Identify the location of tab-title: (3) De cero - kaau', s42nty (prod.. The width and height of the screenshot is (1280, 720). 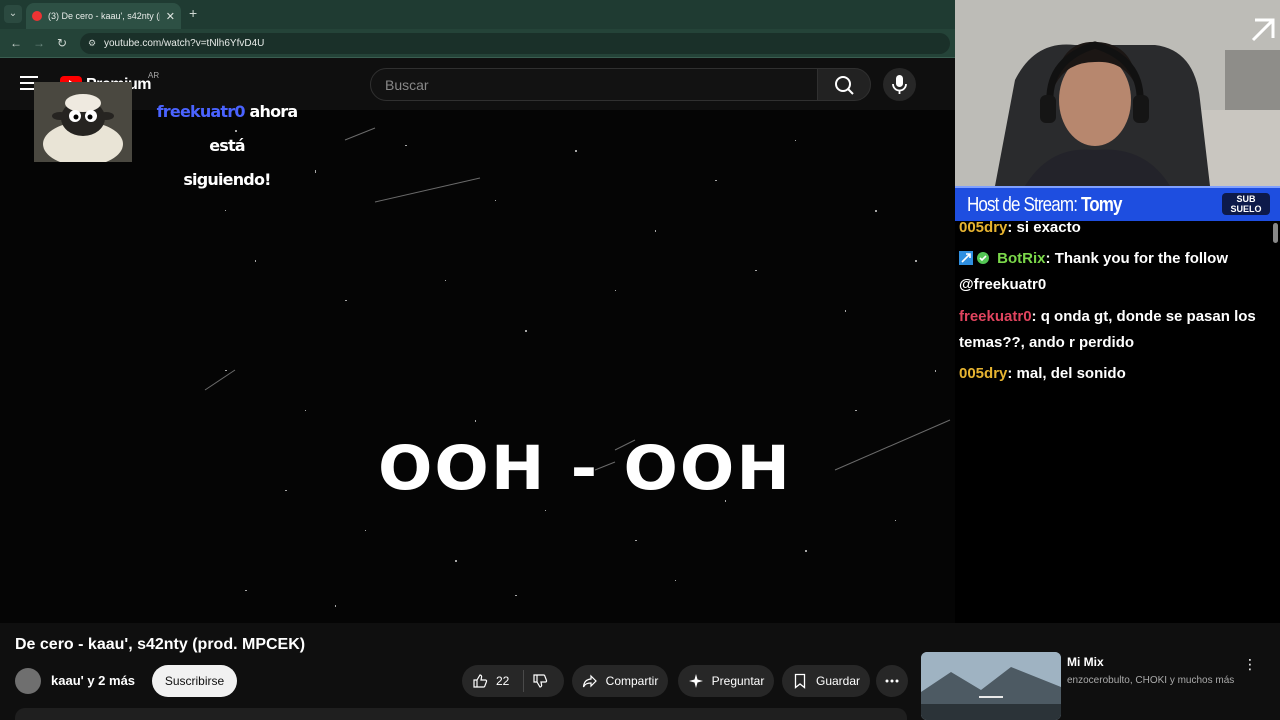
(104, 16).